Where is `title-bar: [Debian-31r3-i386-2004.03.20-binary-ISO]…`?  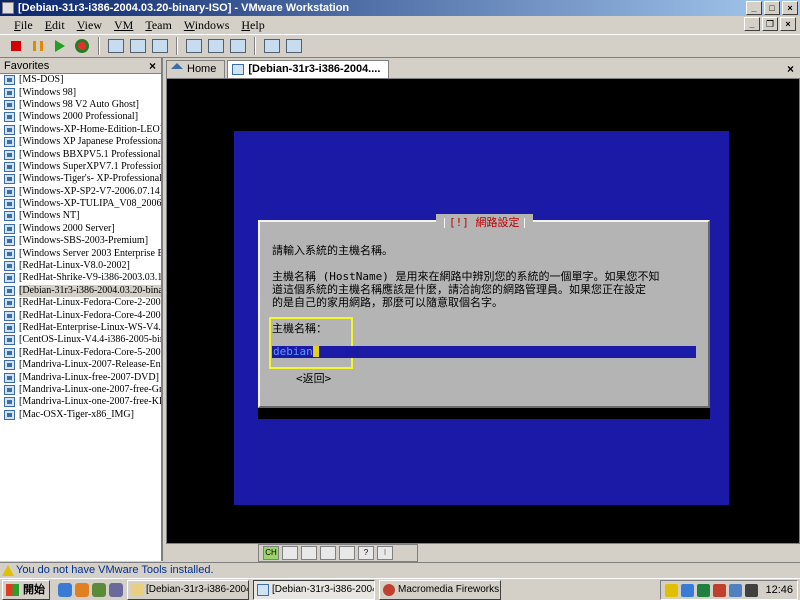
title-bar: [Debian-31r3-i386-2004.03.20-binary-ISO]… is located at coordinates (400, 8).